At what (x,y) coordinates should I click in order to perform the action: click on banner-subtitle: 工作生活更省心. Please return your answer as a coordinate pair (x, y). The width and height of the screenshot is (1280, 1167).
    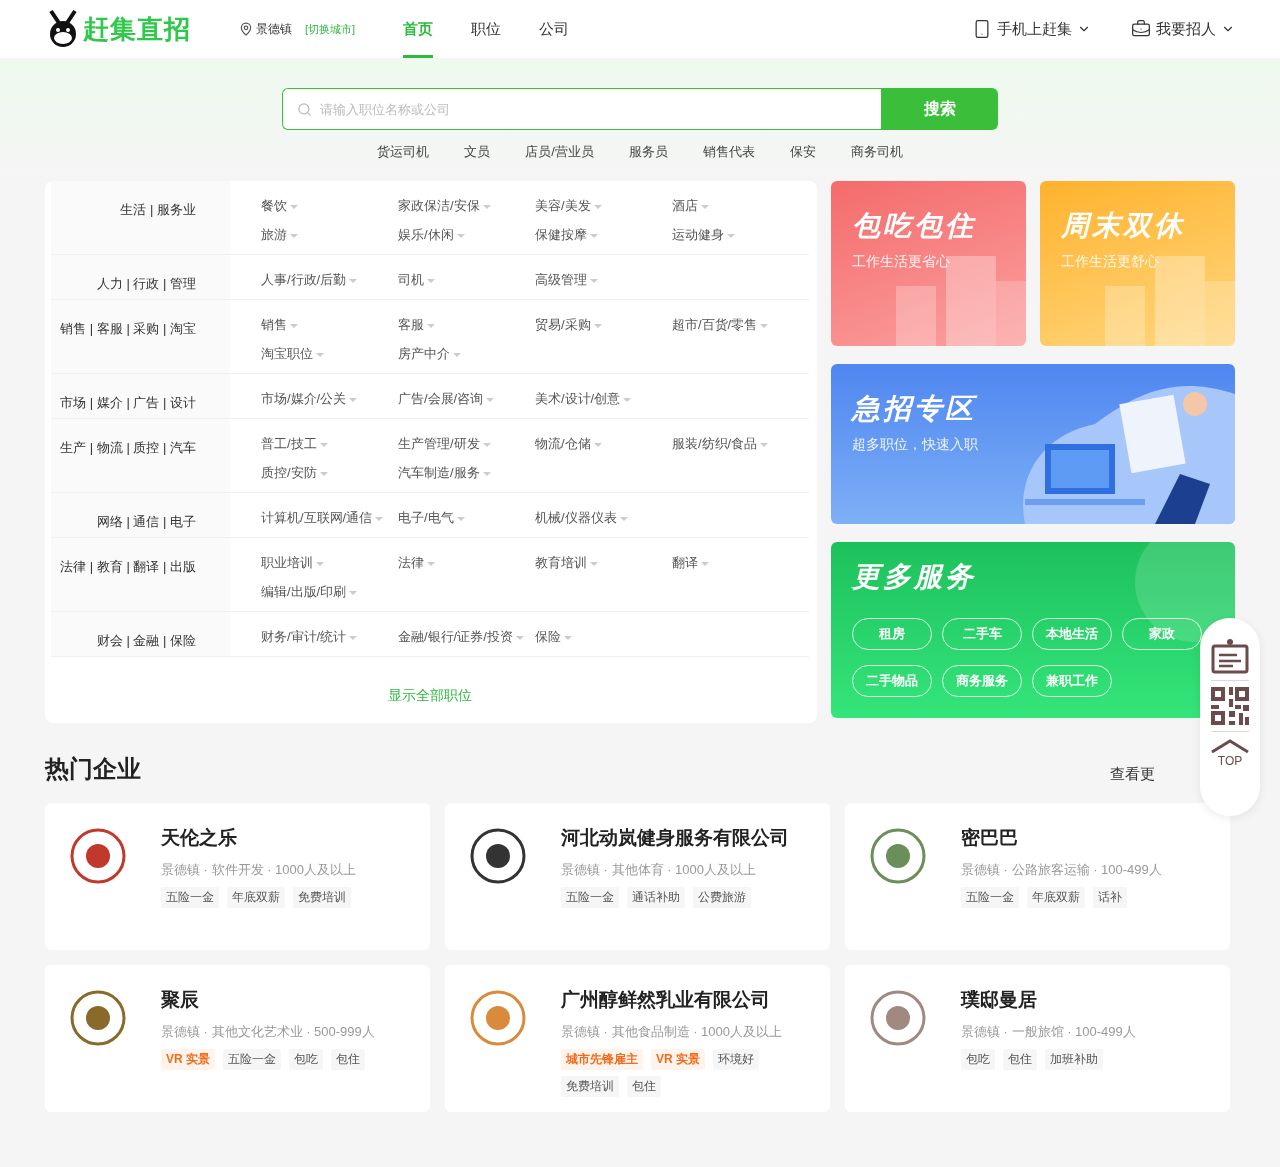
    Looking at the image, I should click on (901, 262).